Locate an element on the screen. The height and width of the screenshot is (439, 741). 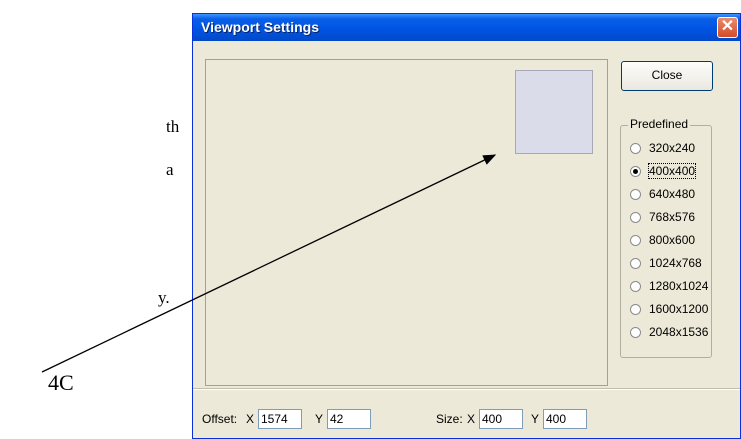
radio-label: 1024x768 is located at coordinates (675, 263).